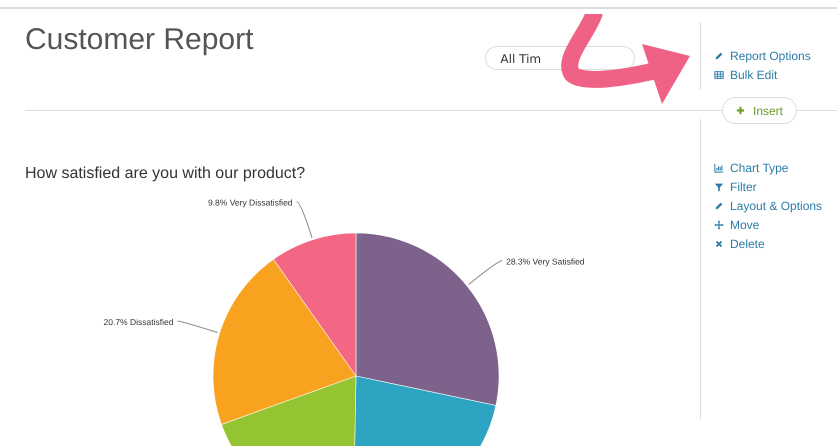  Describe the element at coordinates (762, 56) in the screenshot. I see `report-action-link: Report Options` at that location.